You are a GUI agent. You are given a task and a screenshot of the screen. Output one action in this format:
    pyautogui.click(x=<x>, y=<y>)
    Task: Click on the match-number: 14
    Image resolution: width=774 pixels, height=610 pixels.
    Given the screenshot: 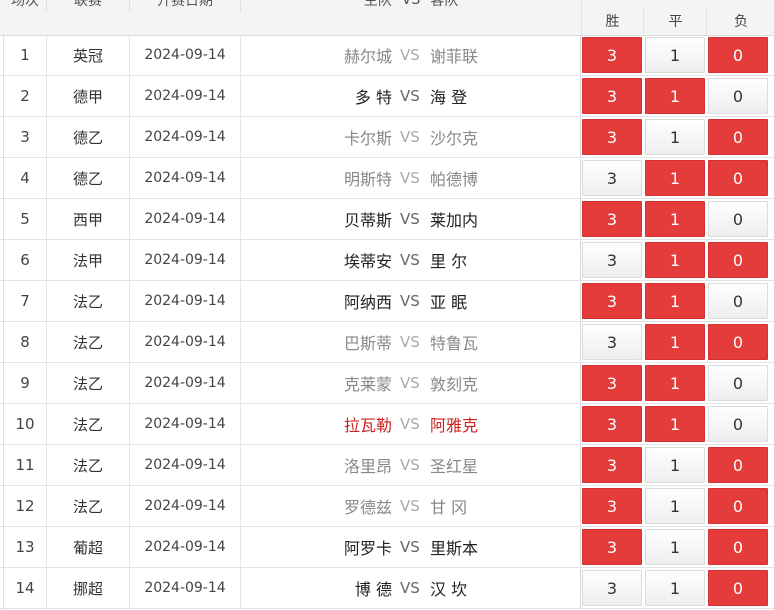 What is the action you would take?
    pyautogui.click(x=25, y=588)
    